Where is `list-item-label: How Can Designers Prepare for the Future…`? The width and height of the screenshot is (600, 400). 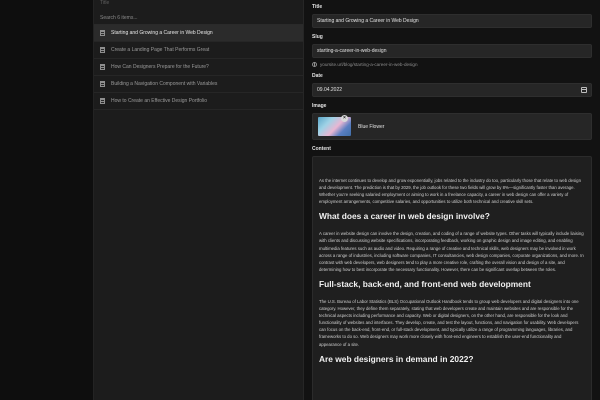 list-item-label: How Can Designers Prepare for the Future… is located at coordinates (160, 67).